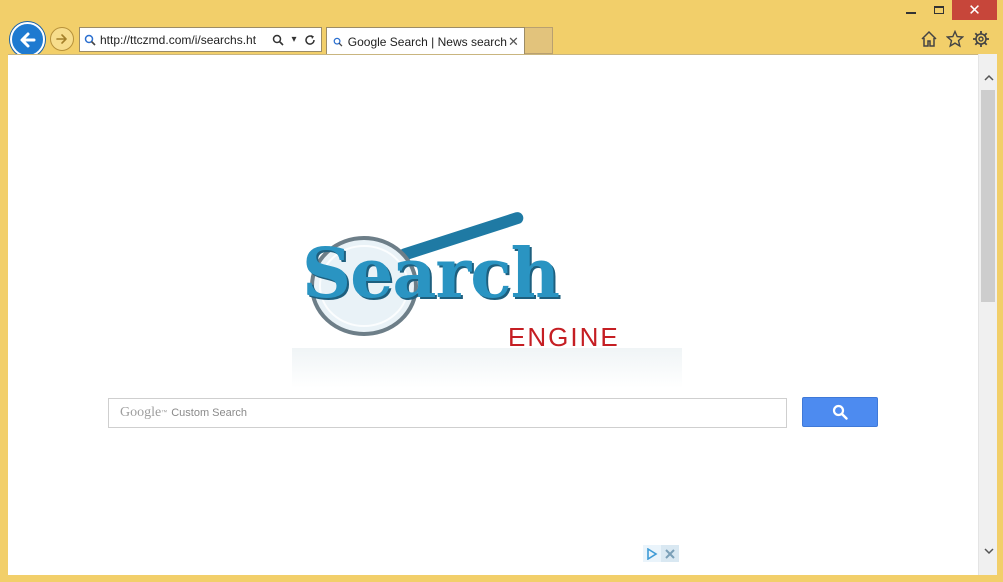 The image size is (1003, 582). What do you see at coordinates (164, 413) in the screenshot?
I see `trademark-mark: ™` at bounding box center [164, 413].